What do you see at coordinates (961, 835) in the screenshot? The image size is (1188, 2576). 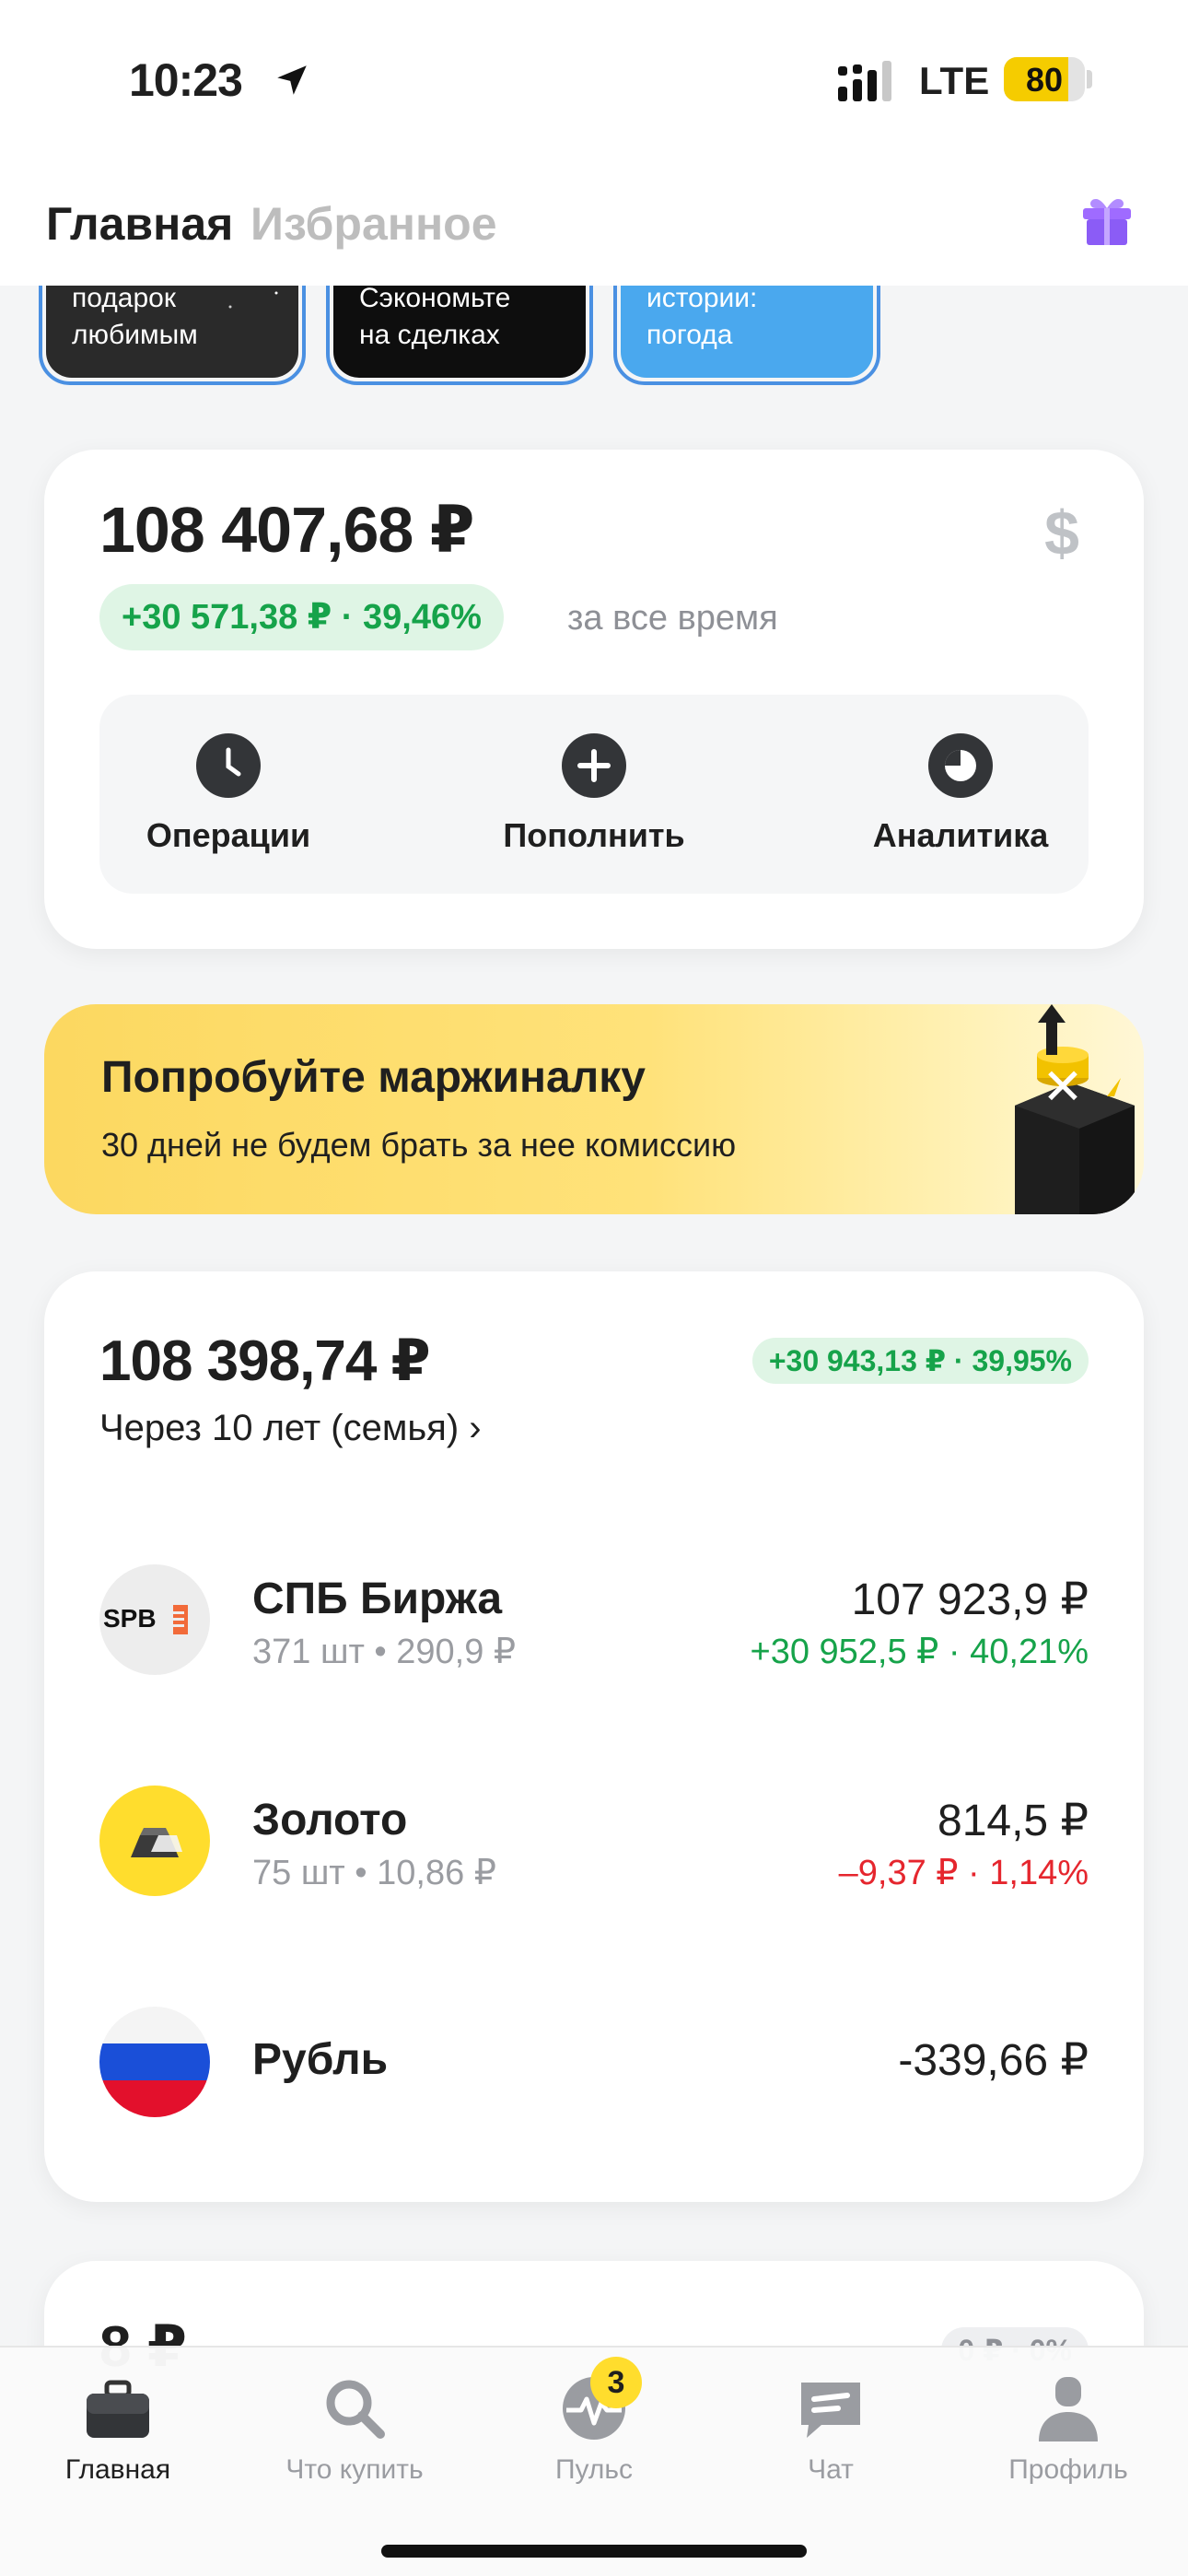 I see `analytics-label: Аналитика` at bounding box center [961, 835].